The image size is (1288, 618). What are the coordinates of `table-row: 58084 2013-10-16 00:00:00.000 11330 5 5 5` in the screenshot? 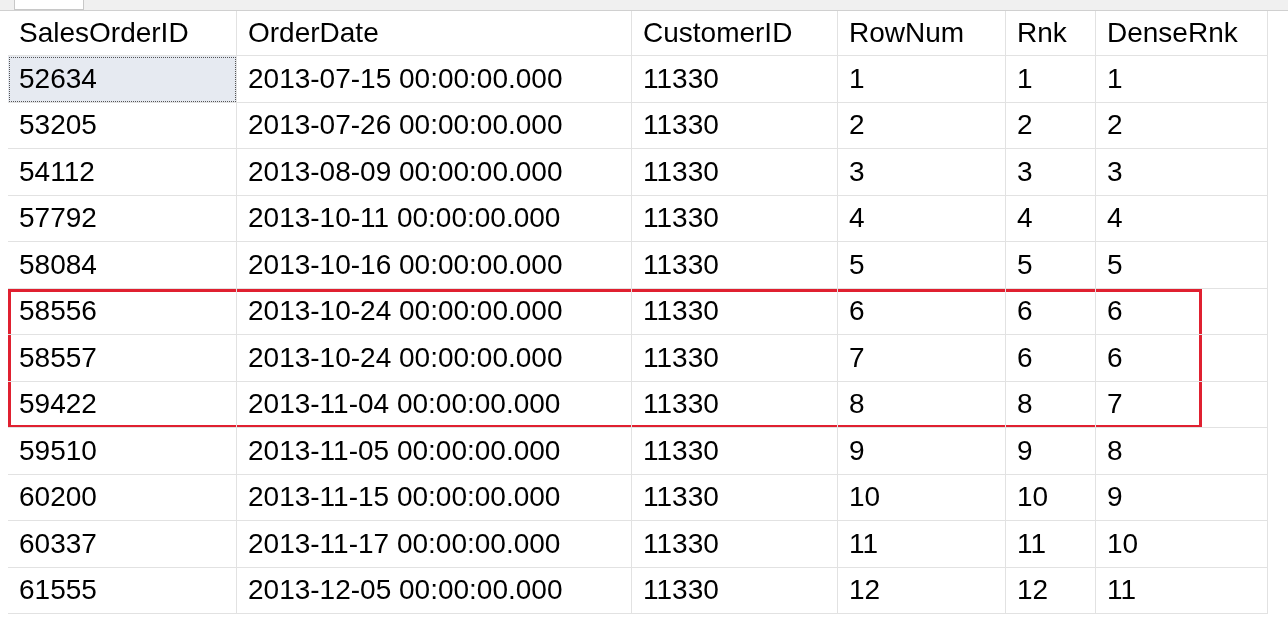 It's located at (648, 265).